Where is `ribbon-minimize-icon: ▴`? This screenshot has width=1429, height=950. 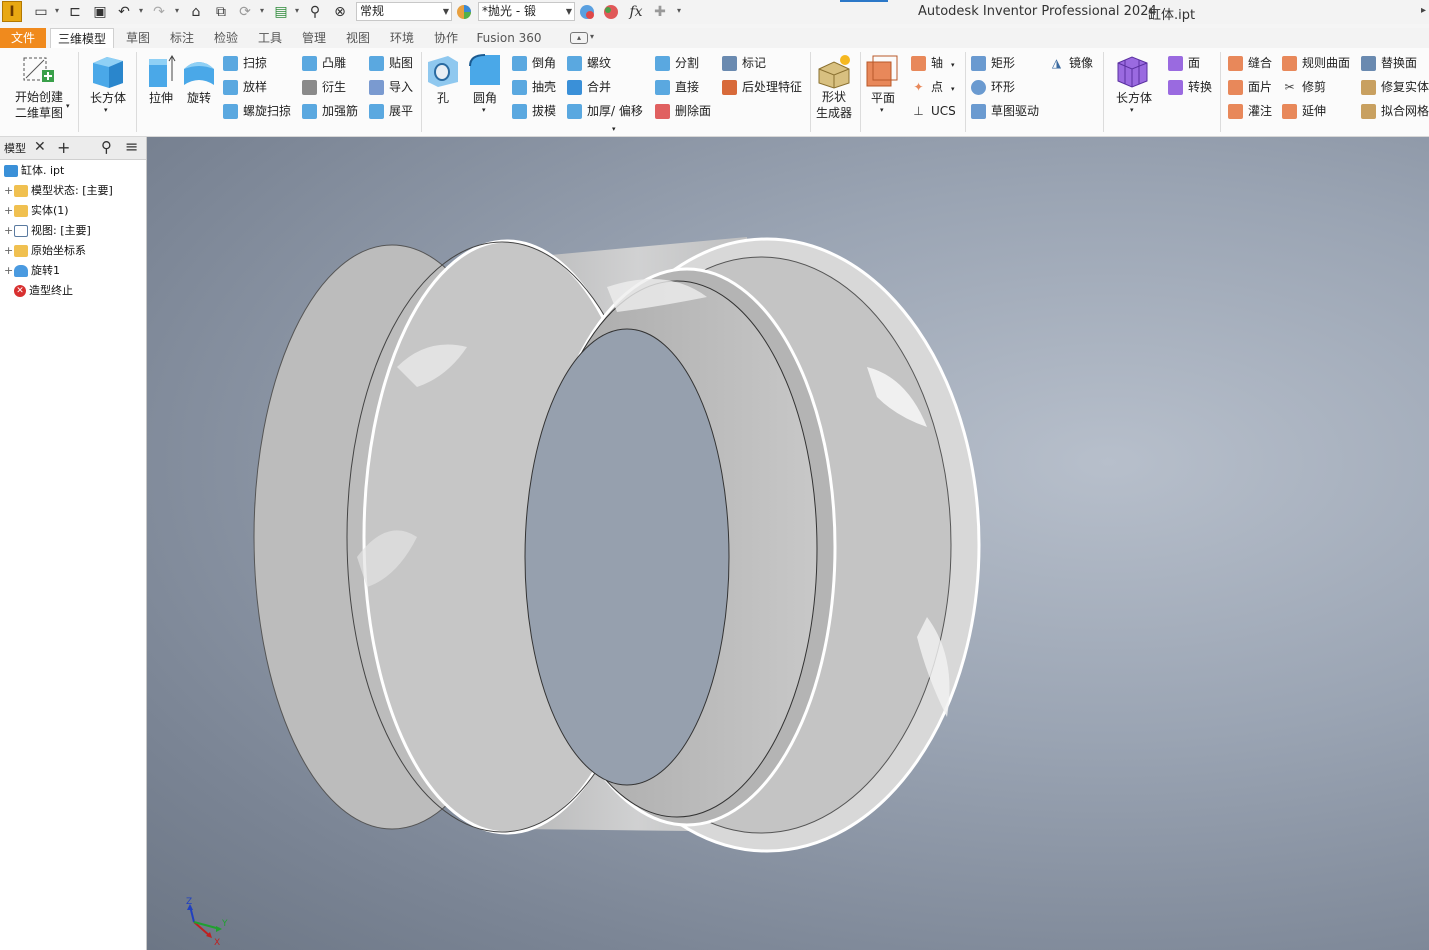
ribbon-minimize-icon: ▴ is located at coordinates (579, 38).